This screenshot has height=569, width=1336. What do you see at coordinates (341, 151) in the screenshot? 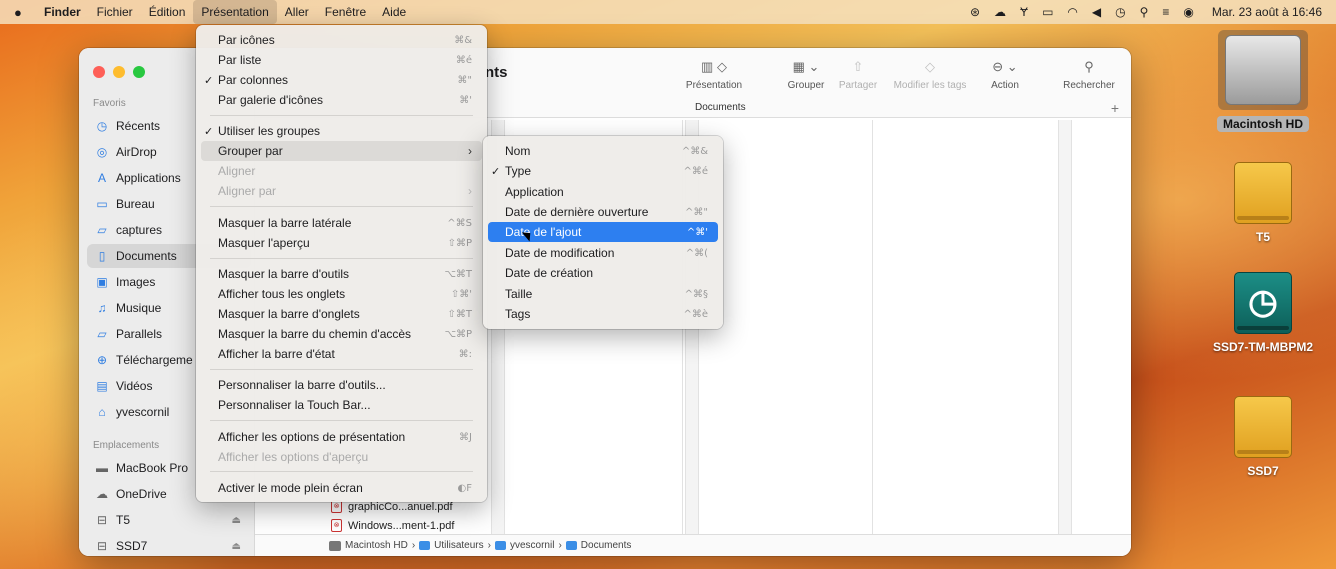
I see `menu-item-grouper-par: Grouper par ›` at bounding box center [341, 151].